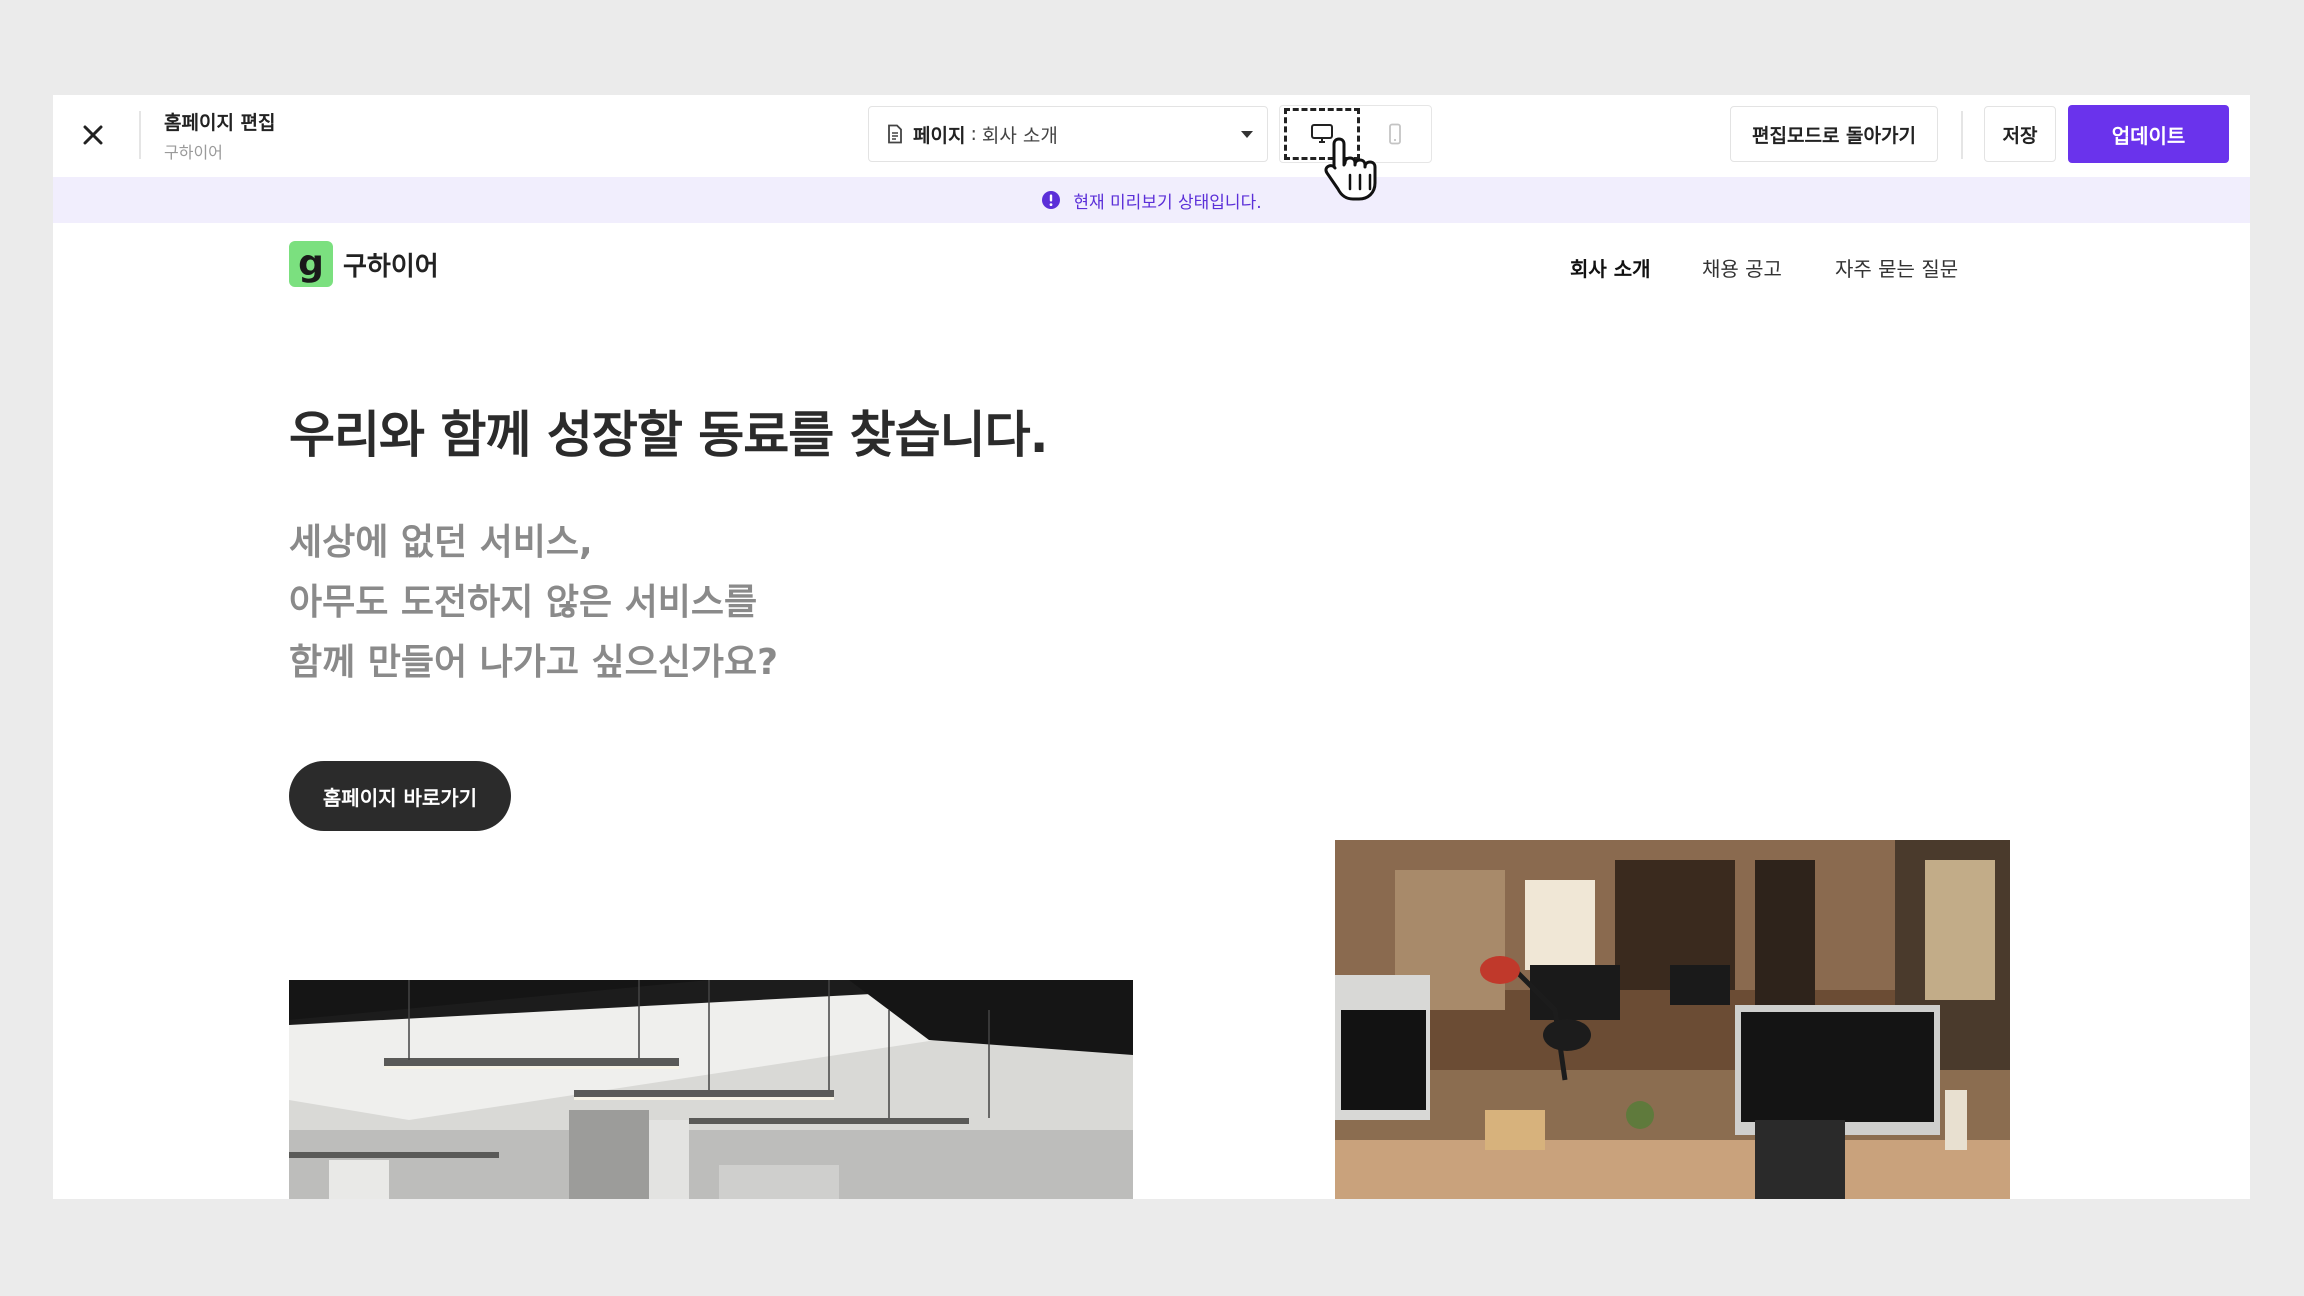 The height and width of the screenshot is (1296, 2304). What do you see at coordinates (2020, 134) in the screenshot?
I see `save-button: 저장` at bounding box center [2020, 134].